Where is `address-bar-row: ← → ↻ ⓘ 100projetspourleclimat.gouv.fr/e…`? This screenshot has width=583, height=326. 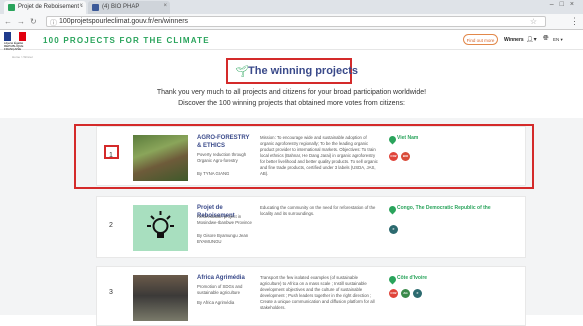 address-bar-row: ← → ↻ ⓘ 100projetspourleclimat.gouv.fr/e… is located at coordinates (291, 22).